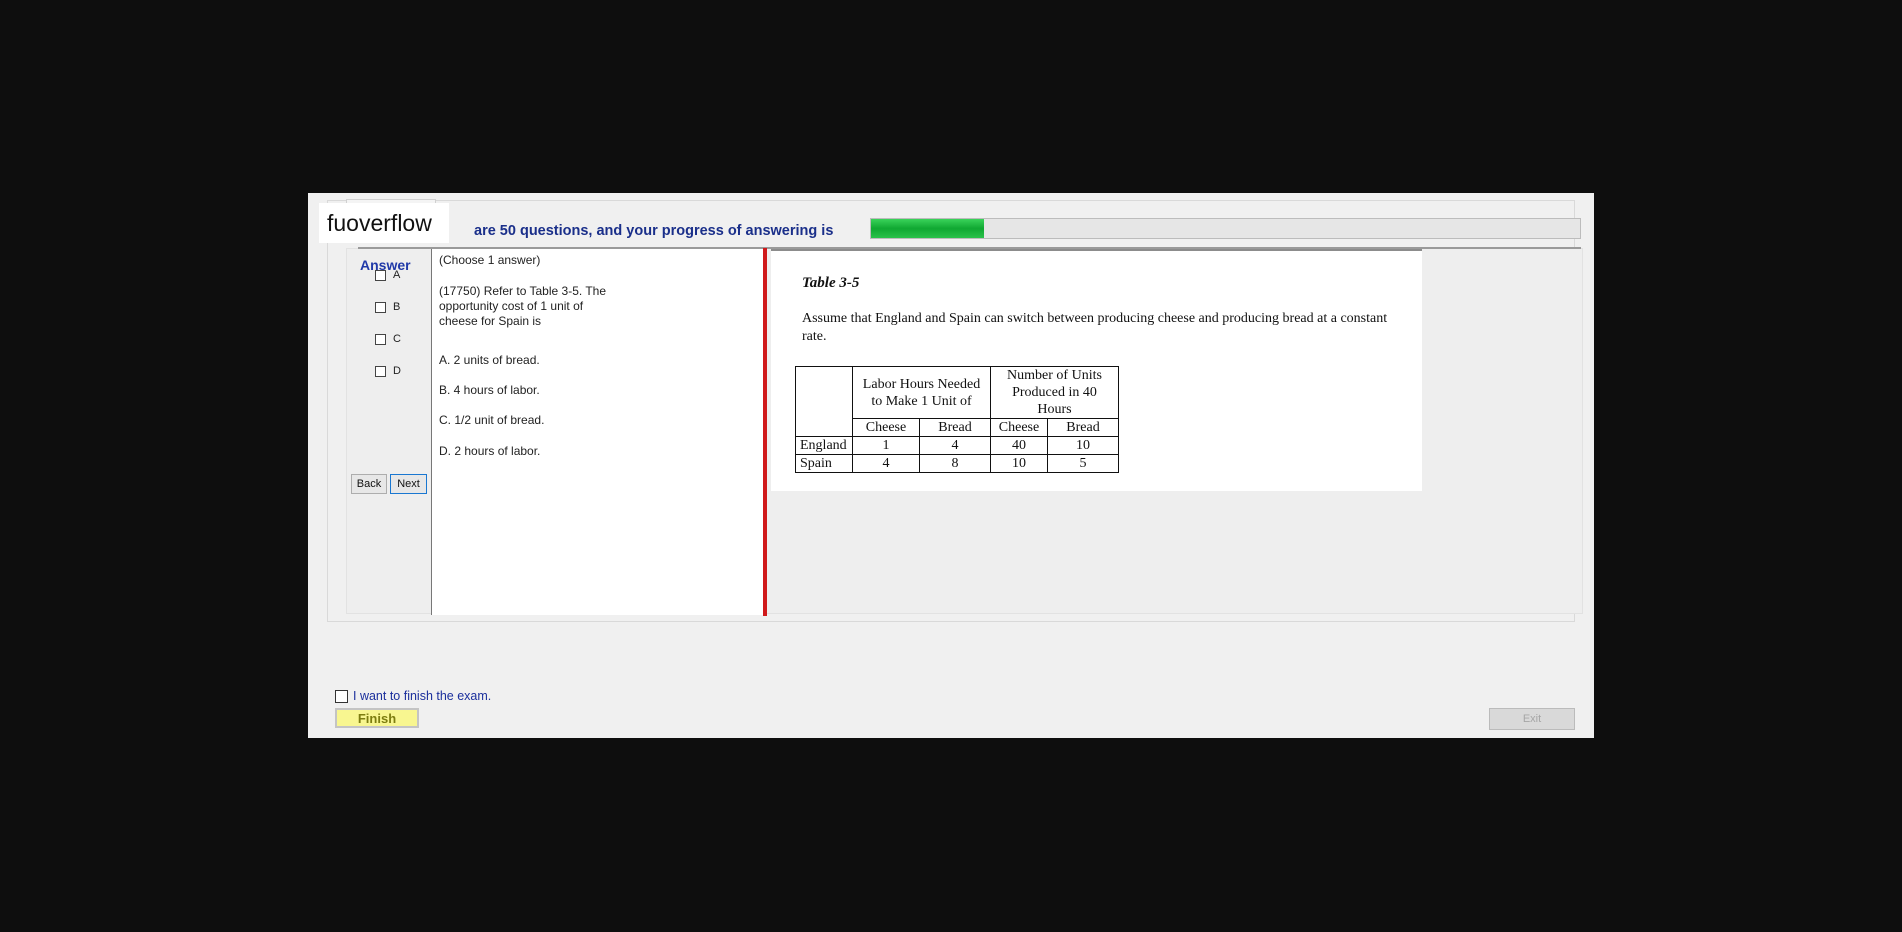 The width and height of the screenshot is (1902, 932). What do you see at coordinates (388, 371) in the screenshot?
I see `option-d-checkbox: D` at bounding box center [388, 371].